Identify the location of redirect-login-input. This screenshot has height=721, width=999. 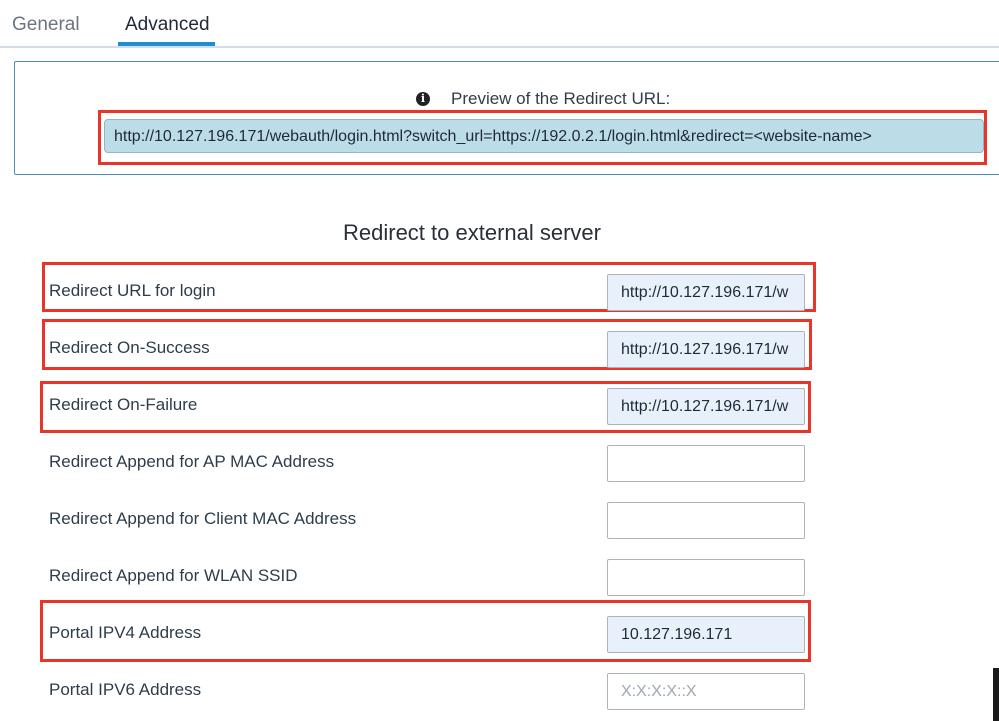
(706, 292).